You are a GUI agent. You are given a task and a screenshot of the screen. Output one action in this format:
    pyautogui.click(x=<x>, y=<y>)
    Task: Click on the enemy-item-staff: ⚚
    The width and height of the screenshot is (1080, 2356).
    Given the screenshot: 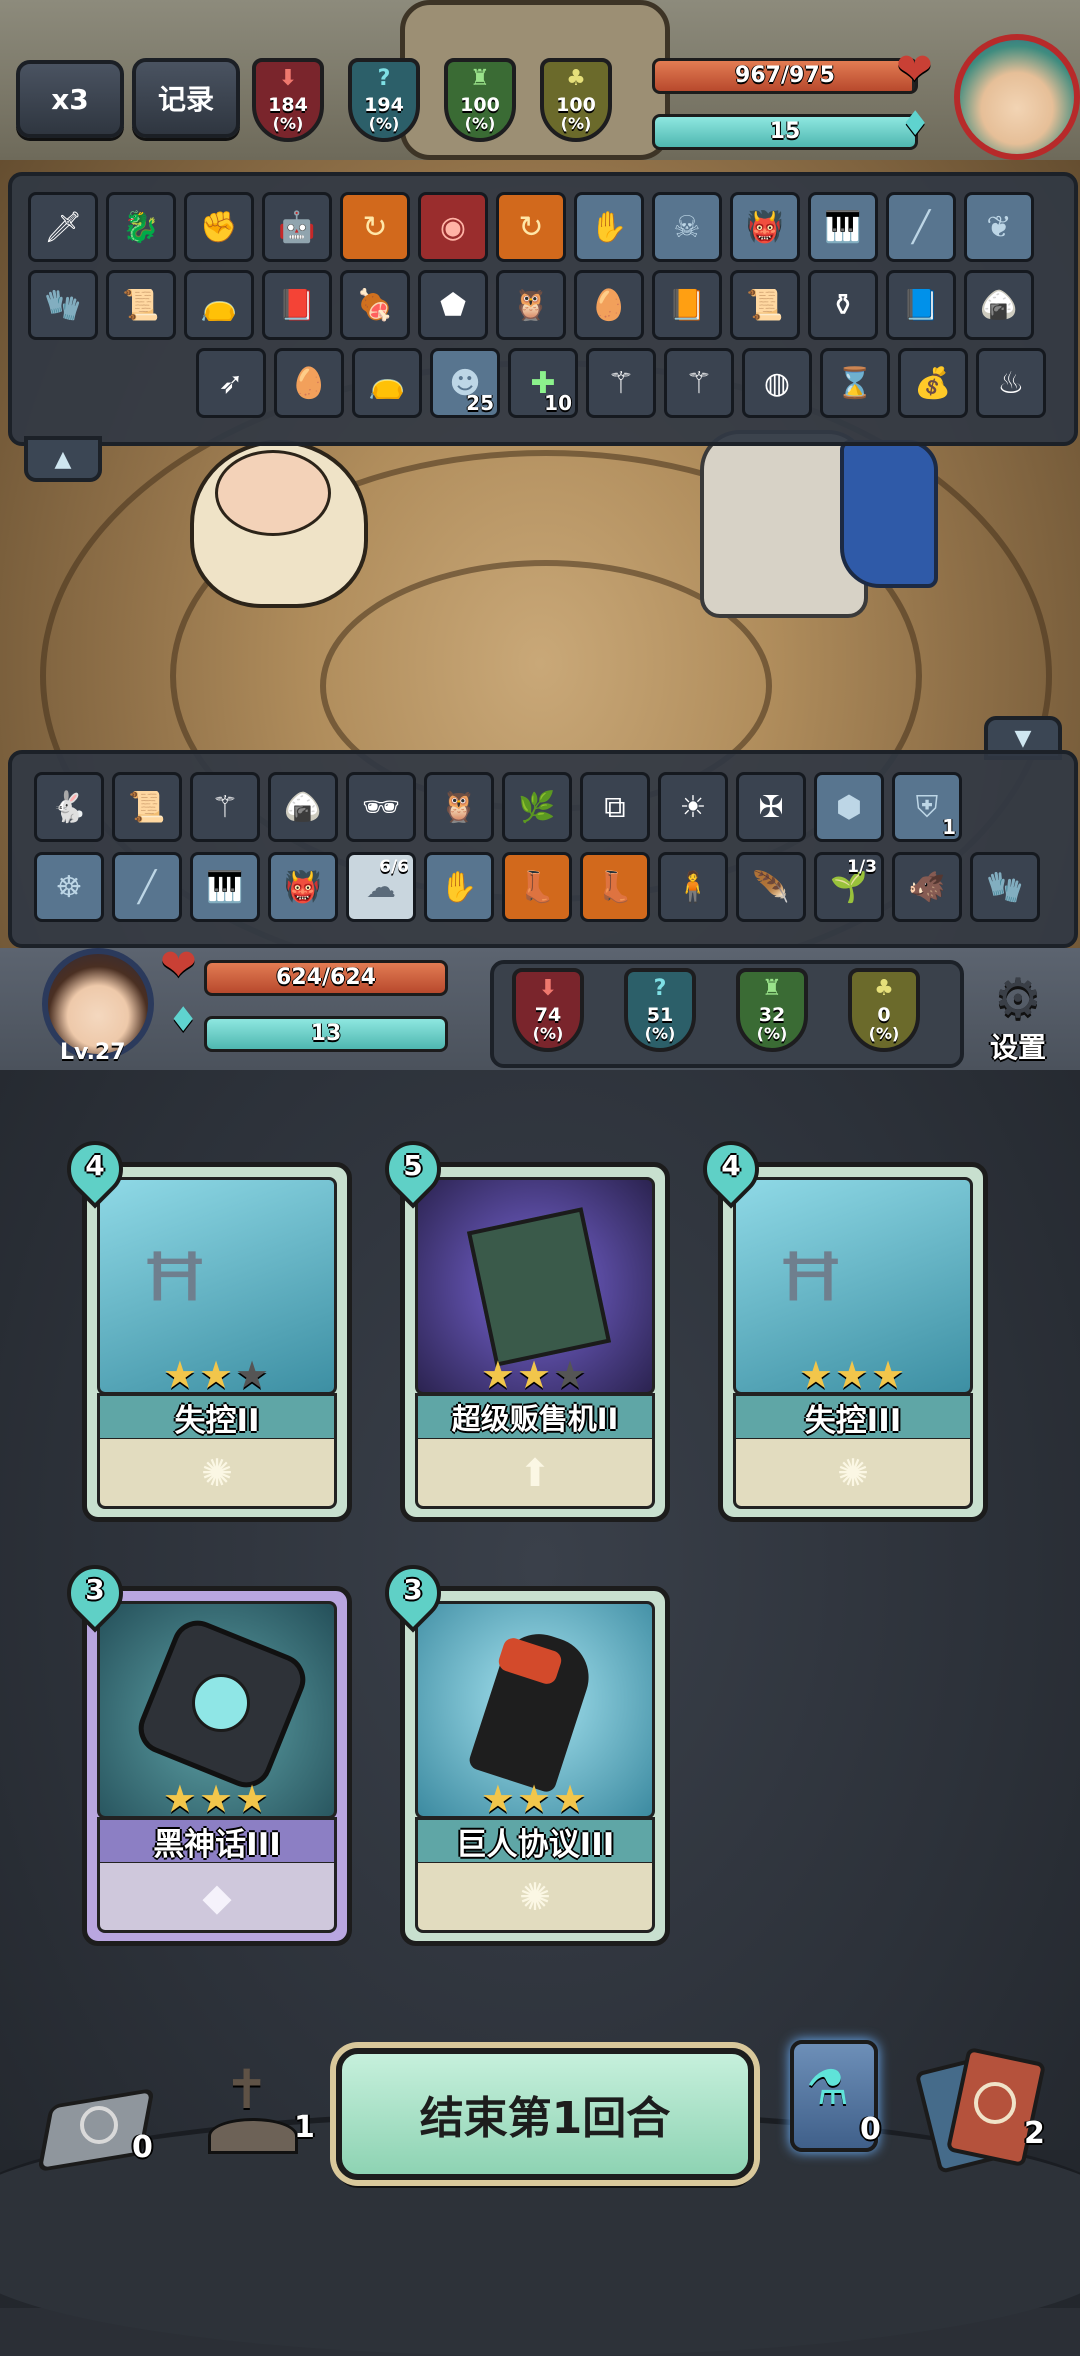 What is the action you would take?
    pyautogui.click(x=621, y=383)
    